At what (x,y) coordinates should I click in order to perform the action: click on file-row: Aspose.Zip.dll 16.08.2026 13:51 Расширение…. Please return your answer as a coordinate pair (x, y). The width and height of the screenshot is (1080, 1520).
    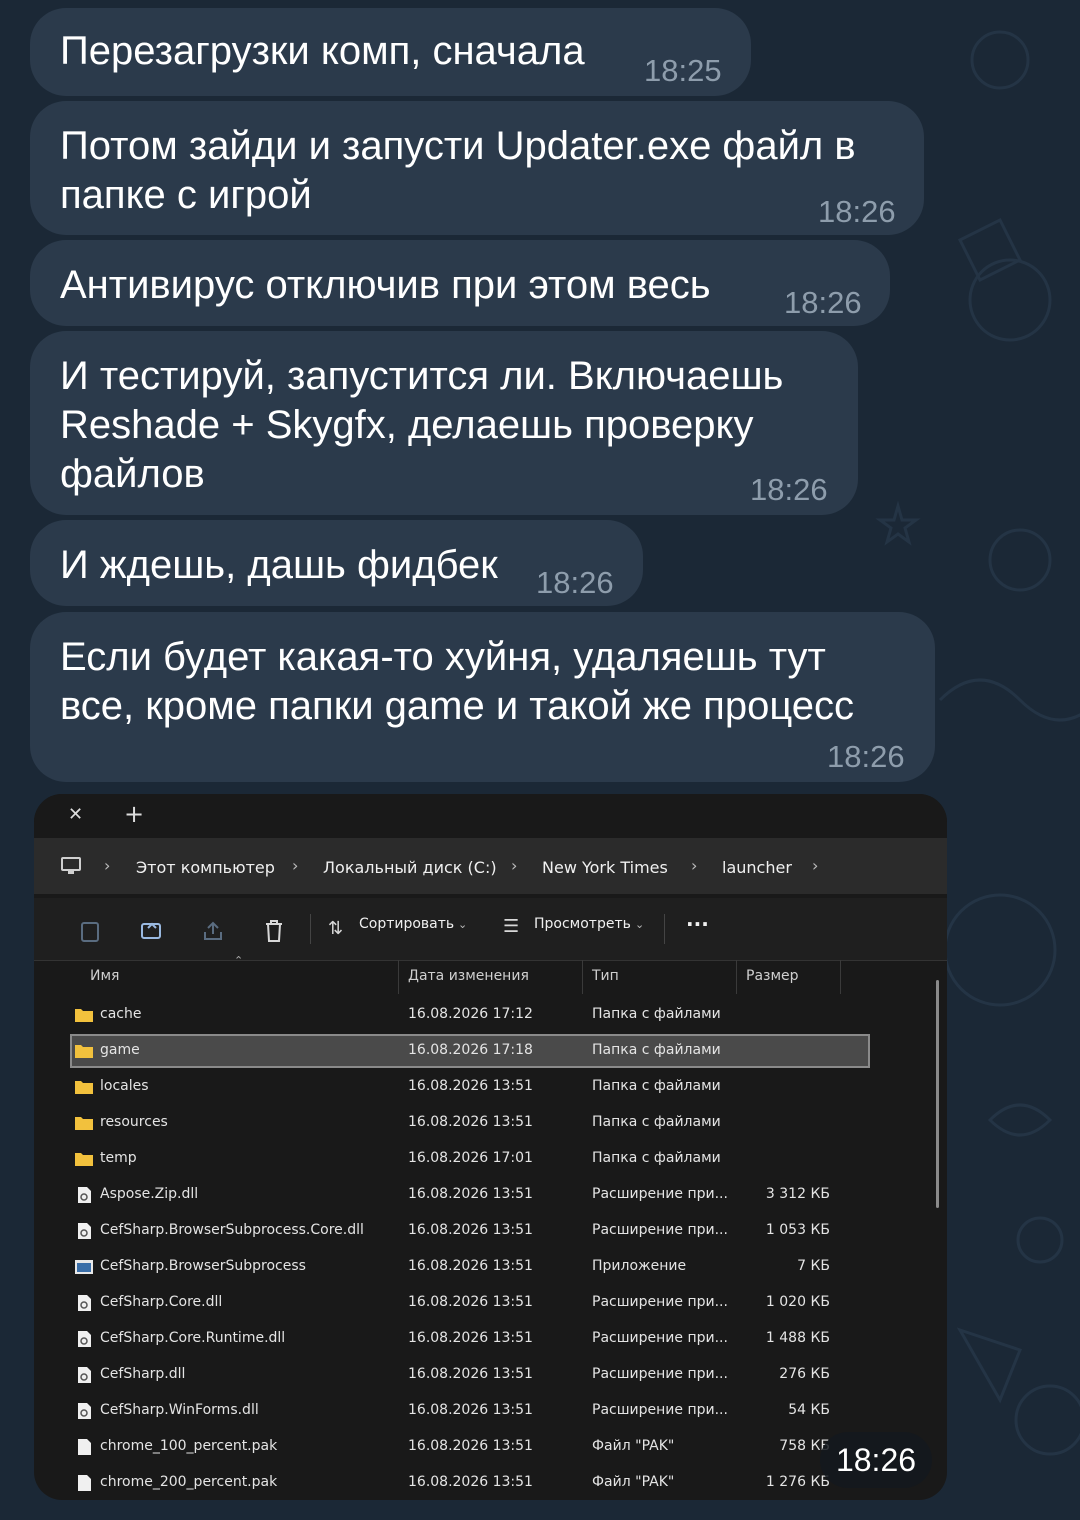
    Looking at the image, I should click on (470, 1195).